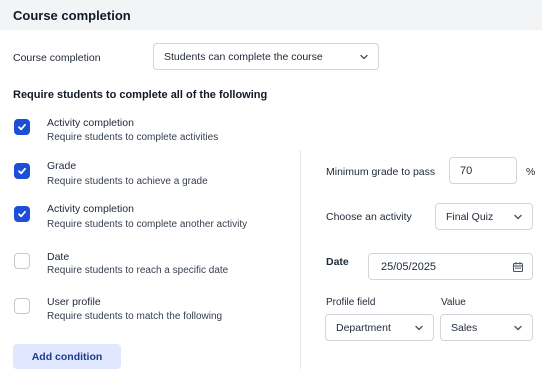 Image resolution: width=542 pixels, height=369 pixels. I want to click on profile-field-select: Department, so click(379, 327).